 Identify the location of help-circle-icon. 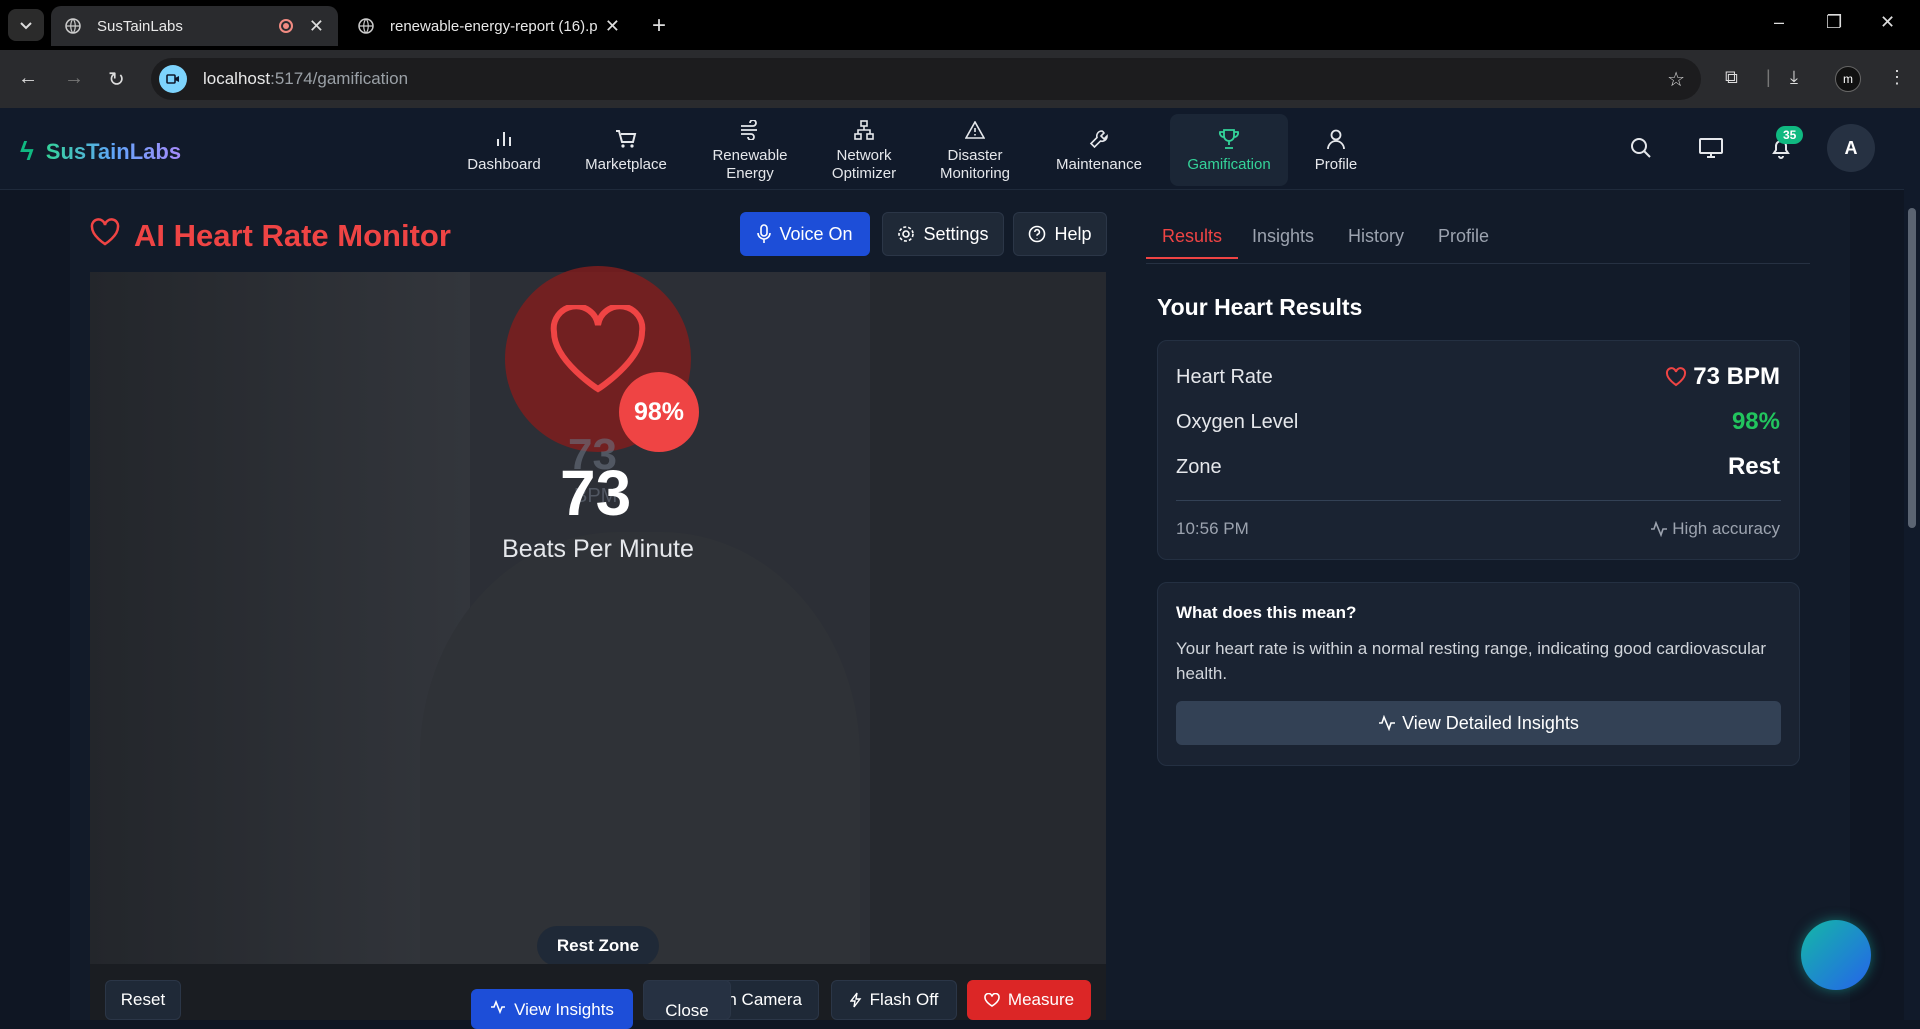
(1037, 234).